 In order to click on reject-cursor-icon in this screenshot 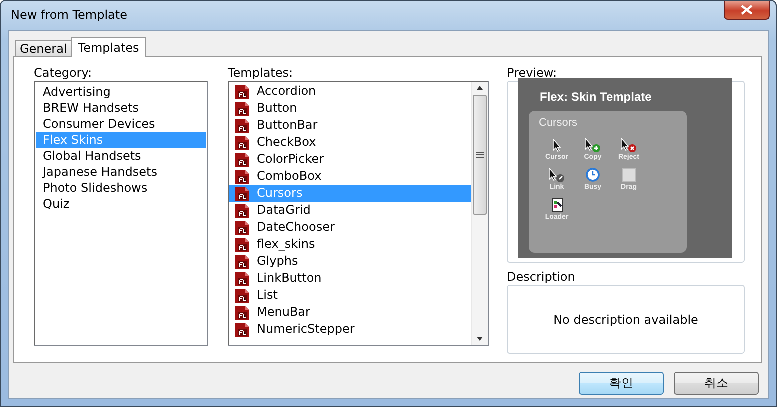, I will do `click(629, 145)`.